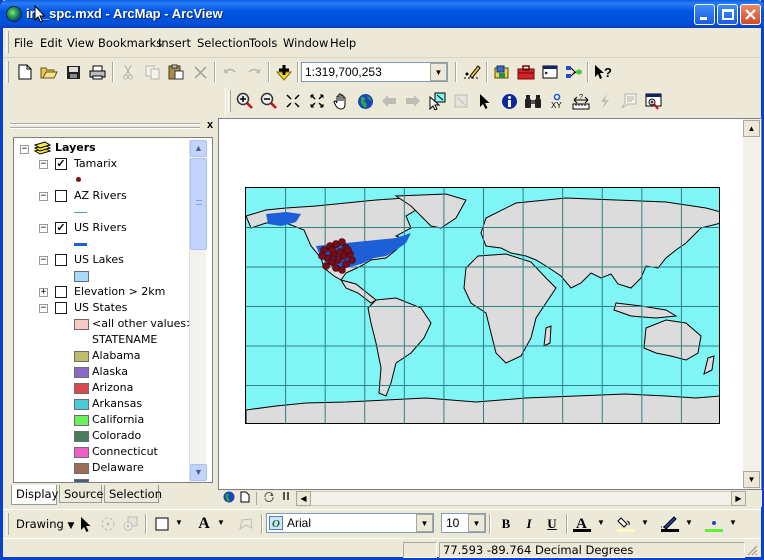 This screenshot has width=764, height=560. Describe the element at coordinates (463, 523) in the screenshot. I see `font-size-combobox: 10 ▼` at that location.